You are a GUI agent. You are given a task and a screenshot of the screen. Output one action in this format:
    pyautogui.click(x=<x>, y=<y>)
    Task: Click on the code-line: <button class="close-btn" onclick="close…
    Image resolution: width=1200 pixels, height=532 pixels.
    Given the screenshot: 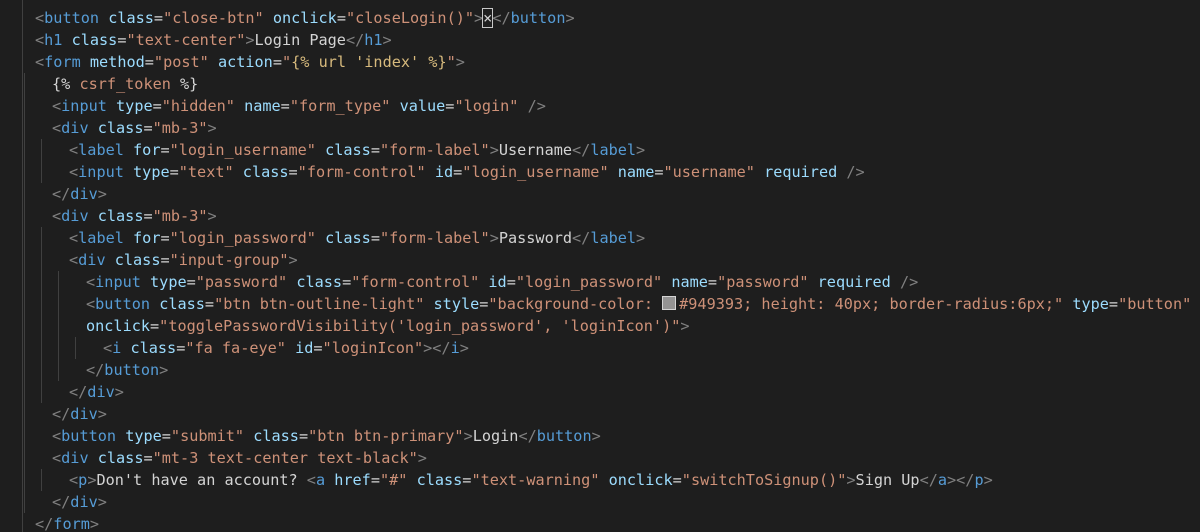 What is the action you would take?
    pyautogui.click(x=305, y=18)
    